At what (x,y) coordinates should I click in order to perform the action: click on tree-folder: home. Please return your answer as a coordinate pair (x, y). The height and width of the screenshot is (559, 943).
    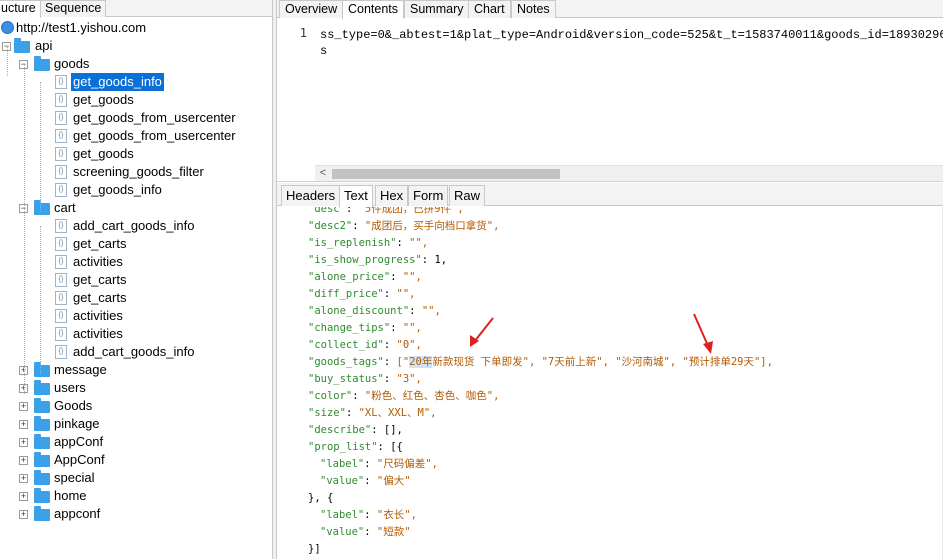
    Looking at the image, I should click on (70, 496).